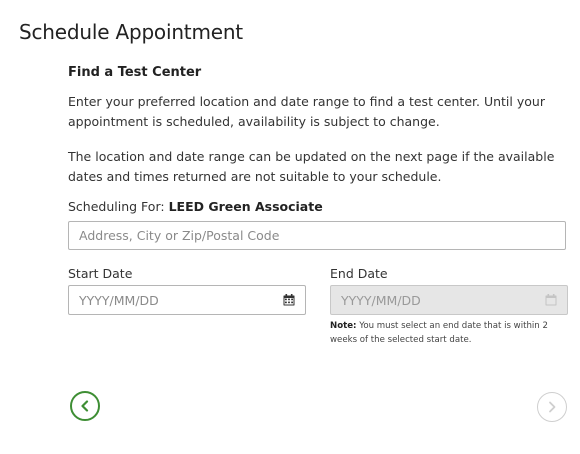 The image size is (580, 454). Describe the element at coordinates (245, 206) in the screenshot. I see `exam-name: LEED Green Associate` at that location.